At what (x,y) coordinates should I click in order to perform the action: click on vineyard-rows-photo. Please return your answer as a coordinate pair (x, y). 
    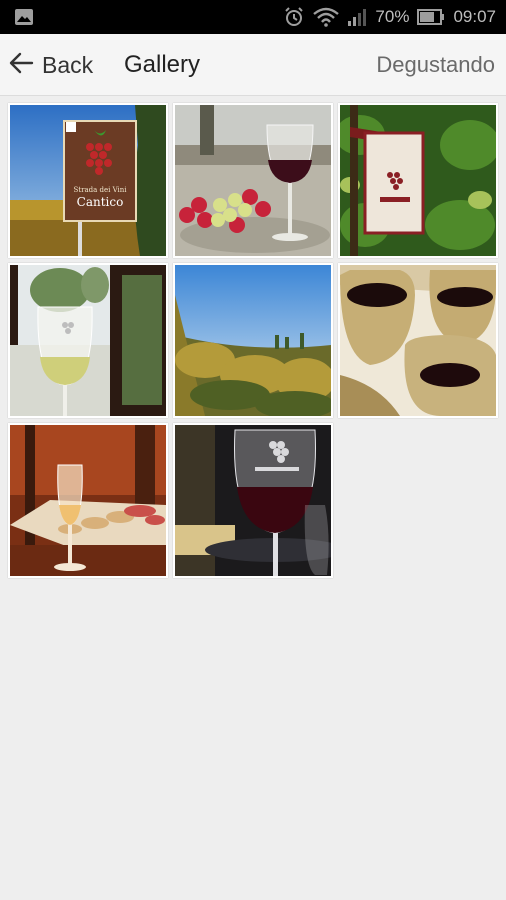
    Looking at the image, I should click on (253, 340).